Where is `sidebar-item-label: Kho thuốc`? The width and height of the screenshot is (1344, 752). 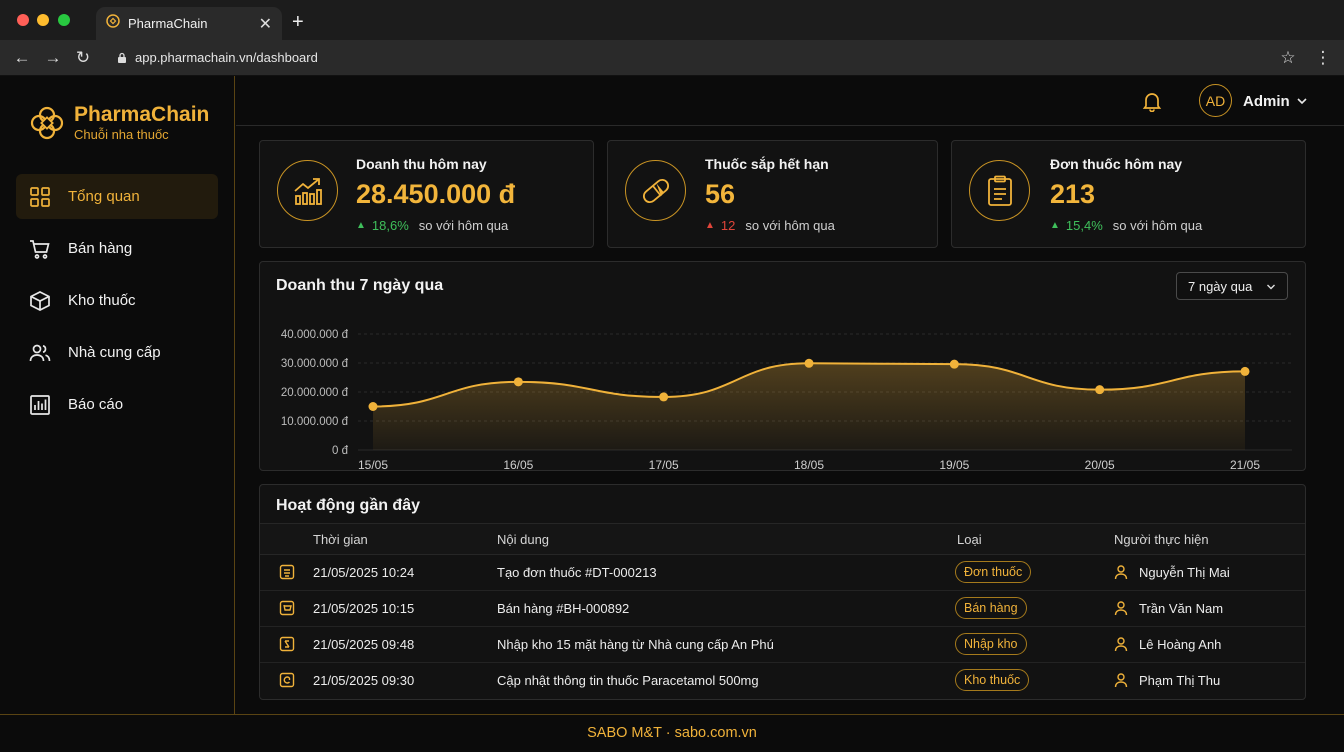
sidebar-item-label: Kho thuốc is located at coordinates (102, 300).